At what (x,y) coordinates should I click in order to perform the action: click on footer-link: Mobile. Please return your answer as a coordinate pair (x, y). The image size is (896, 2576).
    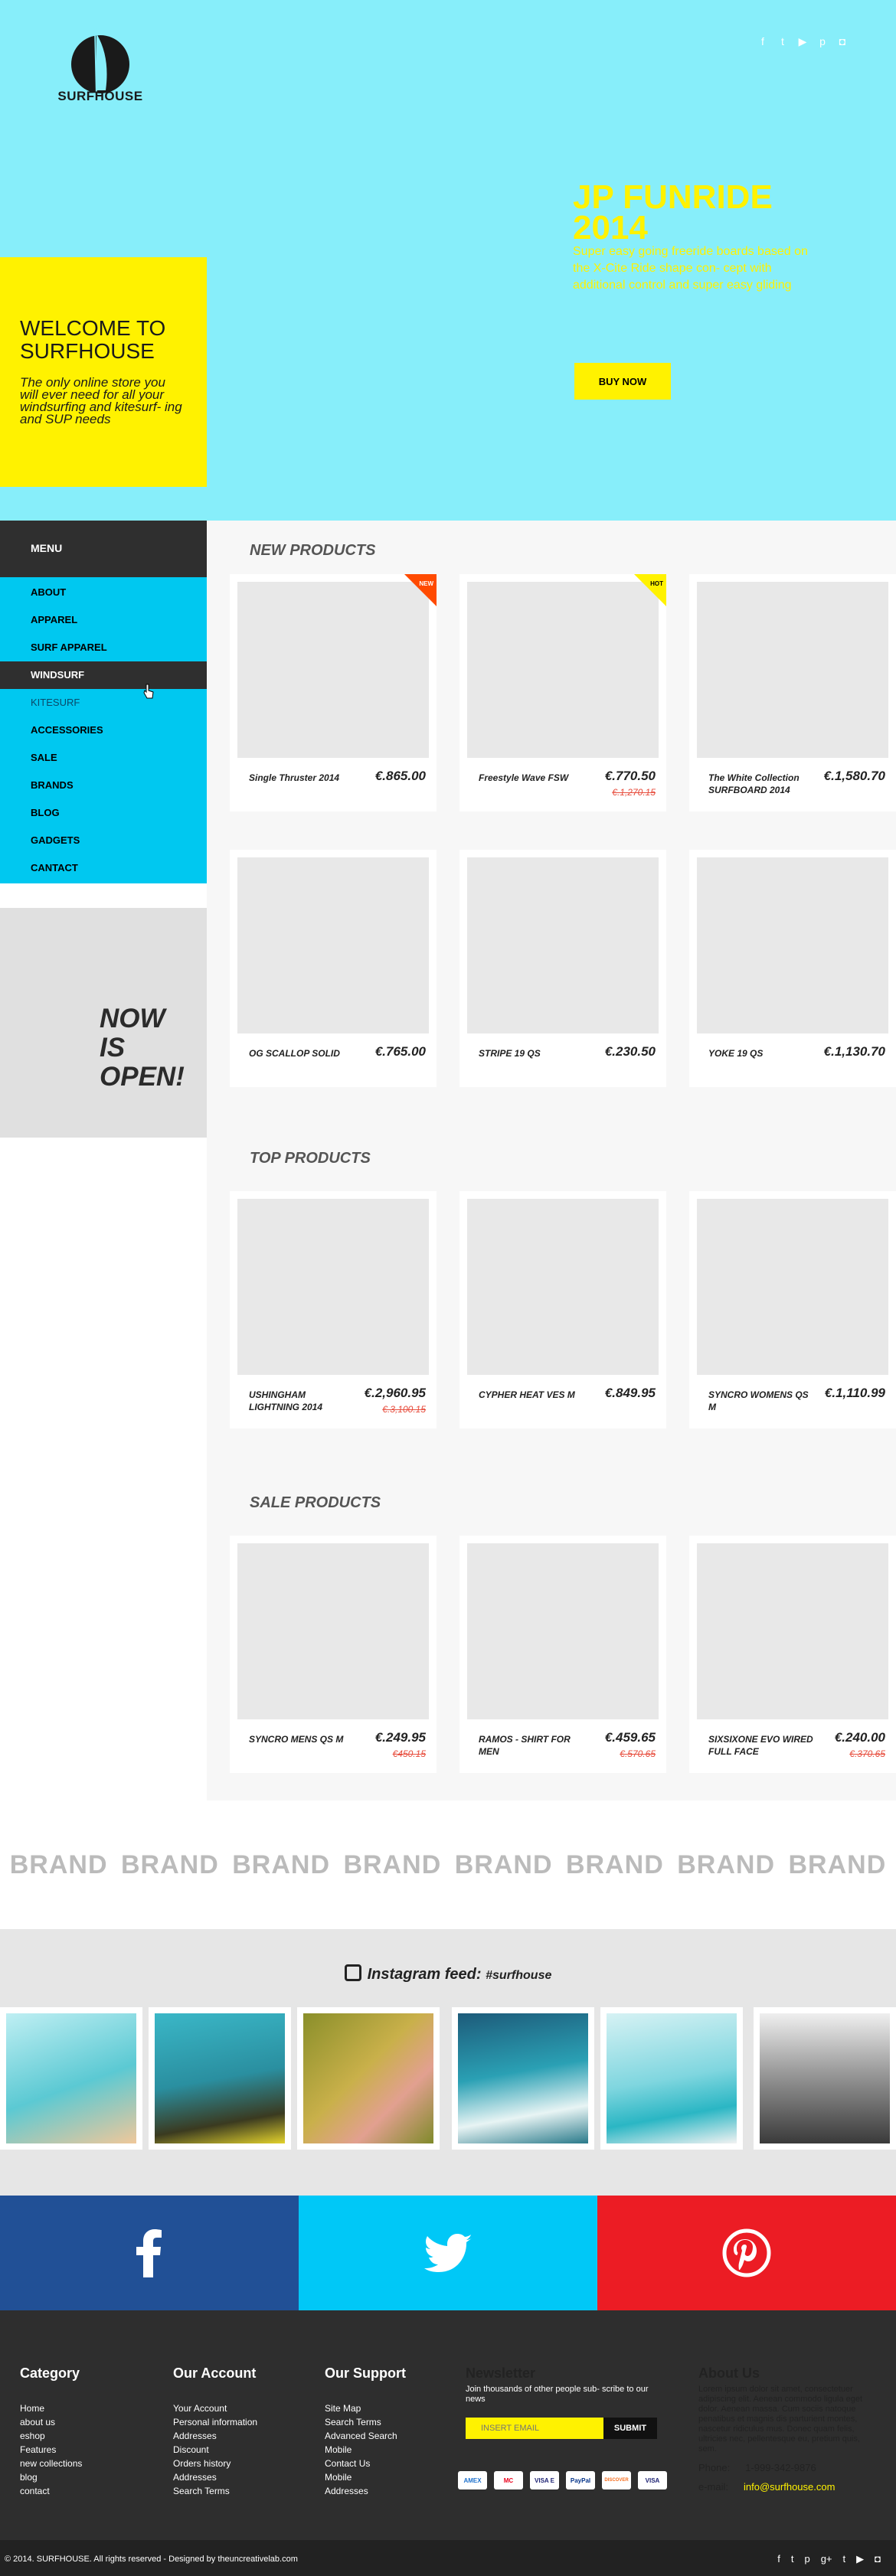
    Looking at the image, I should click on (365, 2477).